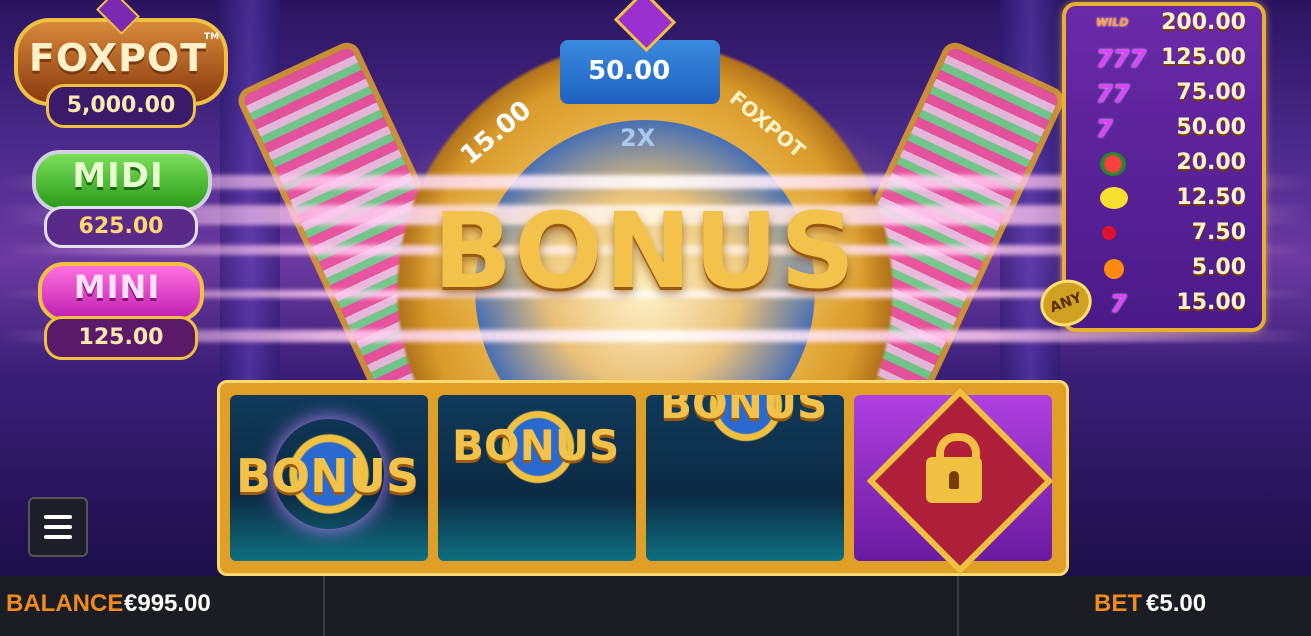 The width and height of the screenshot is (1311, 636). What do you see at coordinates (1211, 197) in the screenshot?
I see `paytable-value: 12.50` at bounding box center [1211, 197].